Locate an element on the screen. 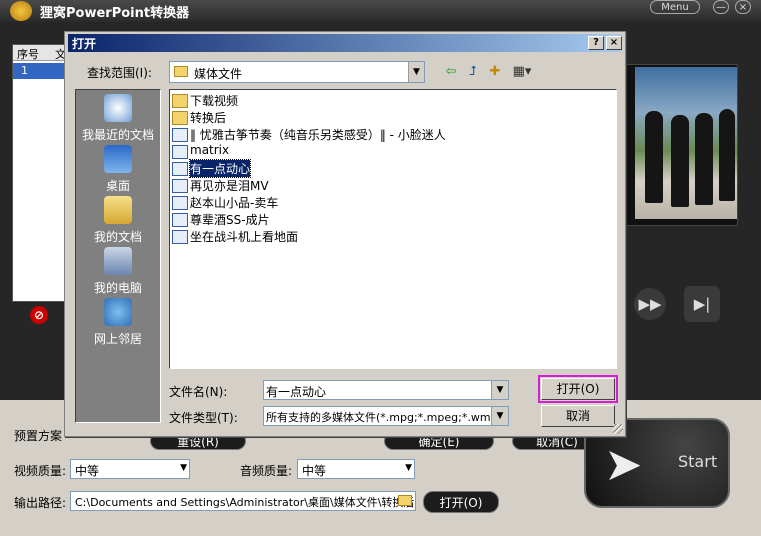 The height and width of the screenshot is (536, 761). file-name-input: 有一点动心 ▼ is located at coordinates (386, 390).